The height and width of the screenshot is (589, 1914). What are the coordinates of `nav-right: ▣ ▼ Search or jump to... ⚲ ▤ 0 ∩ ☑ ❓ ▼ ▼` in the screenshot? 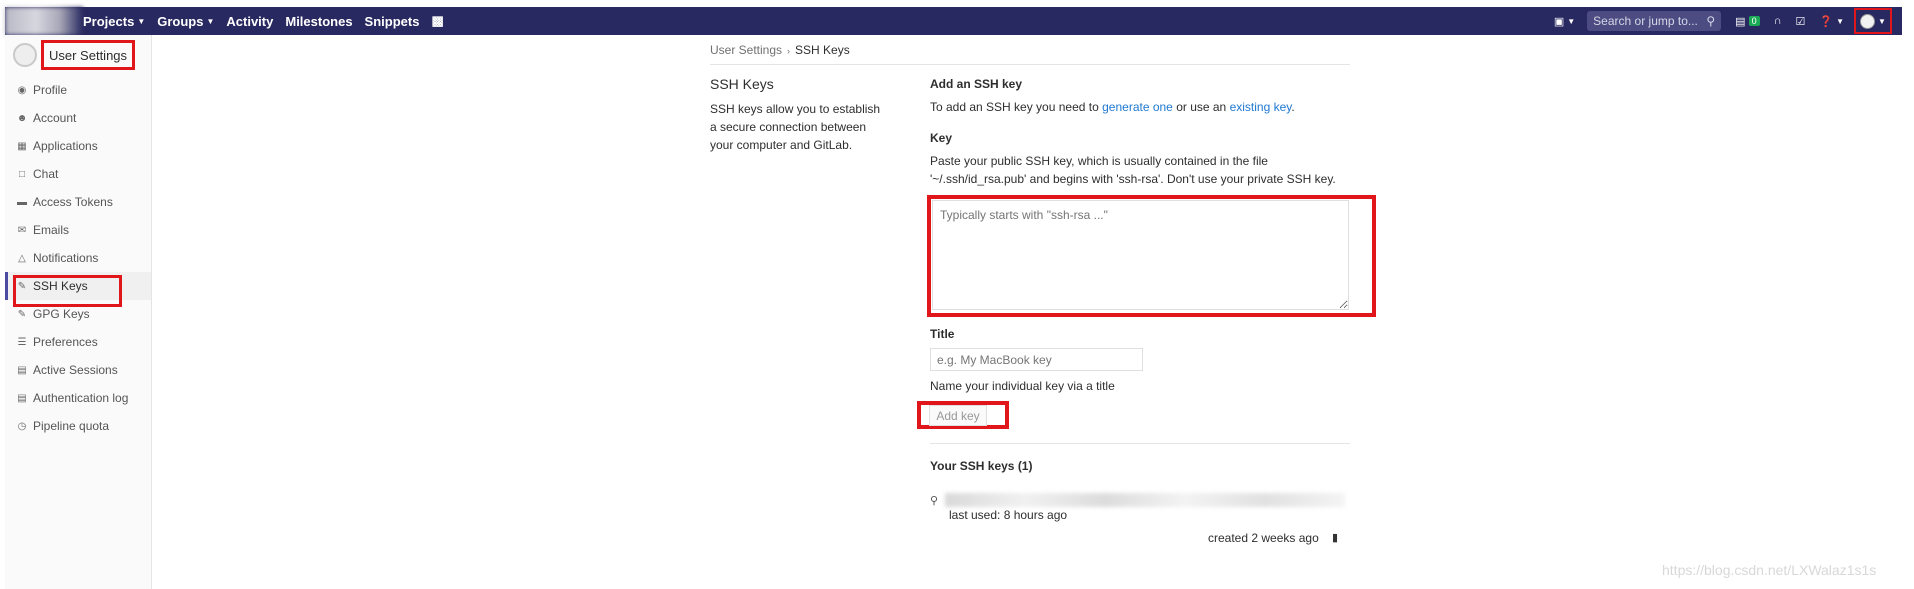 It's located at (1716, 21).